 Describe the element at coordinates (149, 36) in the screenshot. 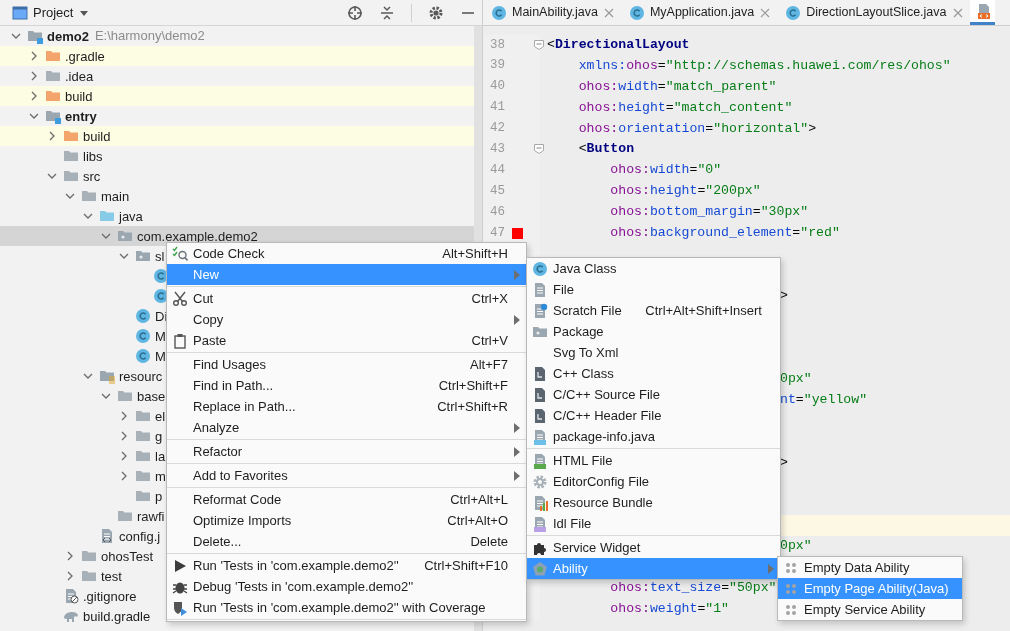

I see `path-label: E:\harmony\demo2` at that location.